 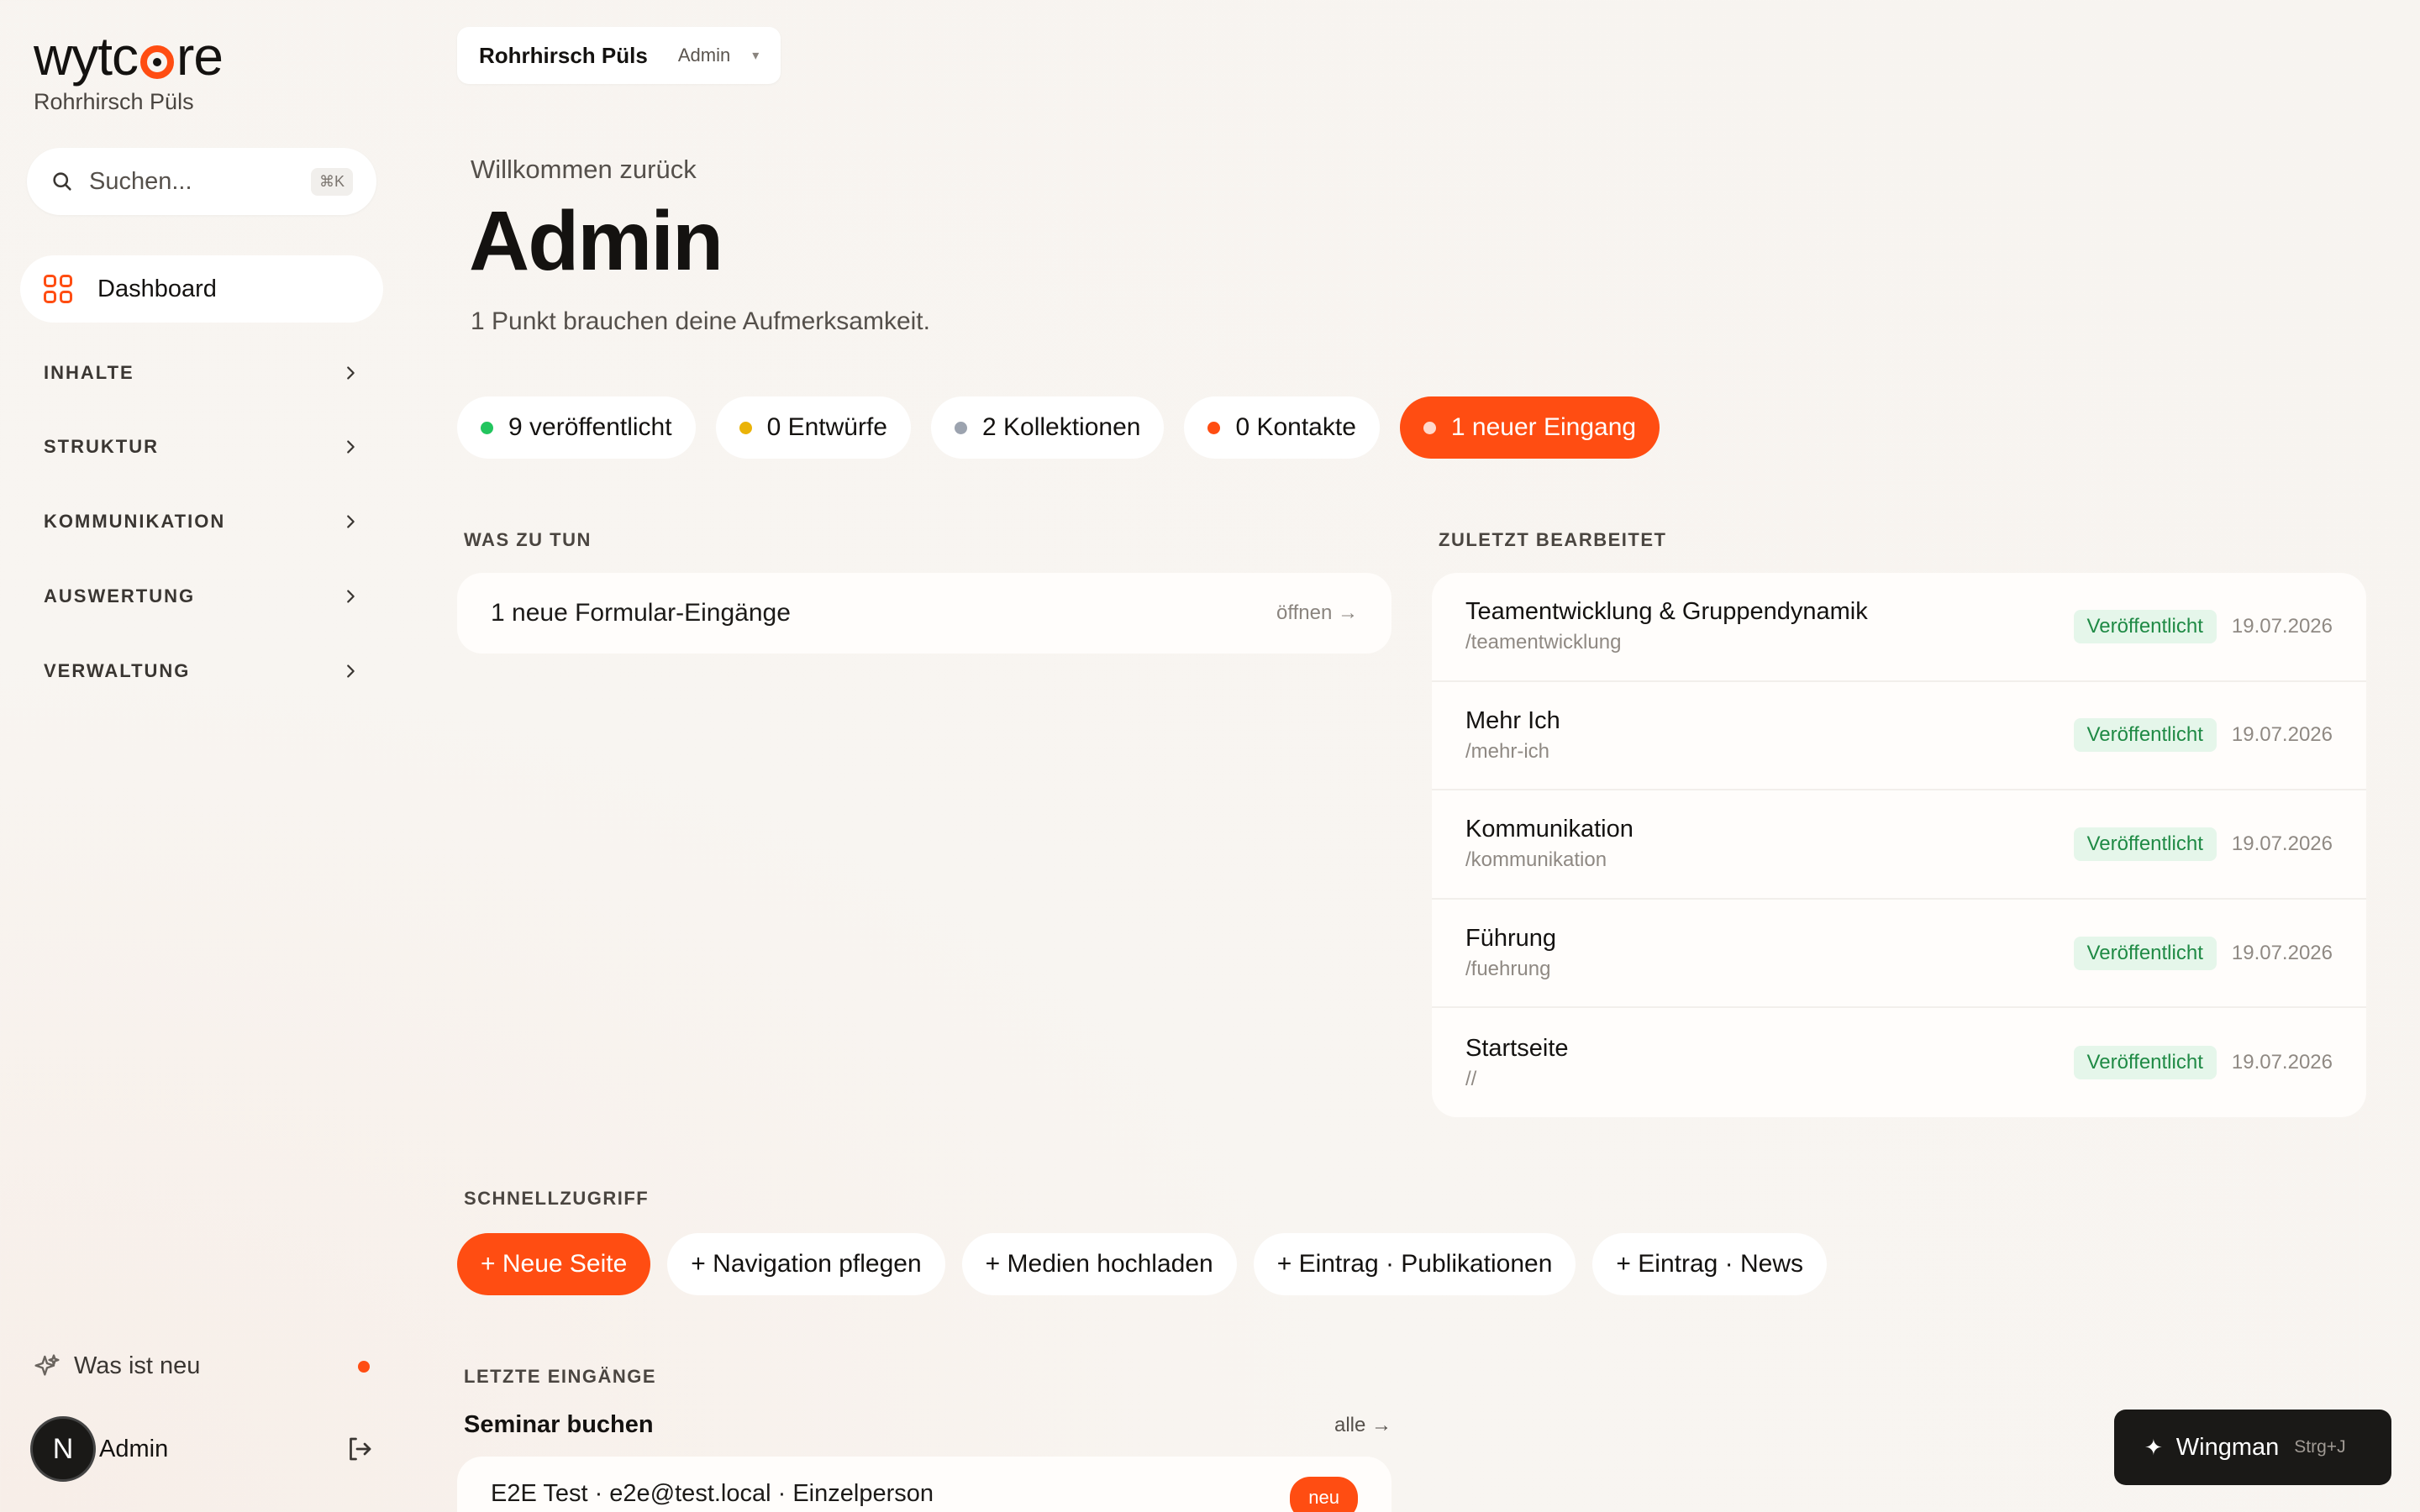 I want to click on whats-new-label: Was ist neu, so click(x=138, y=1365).